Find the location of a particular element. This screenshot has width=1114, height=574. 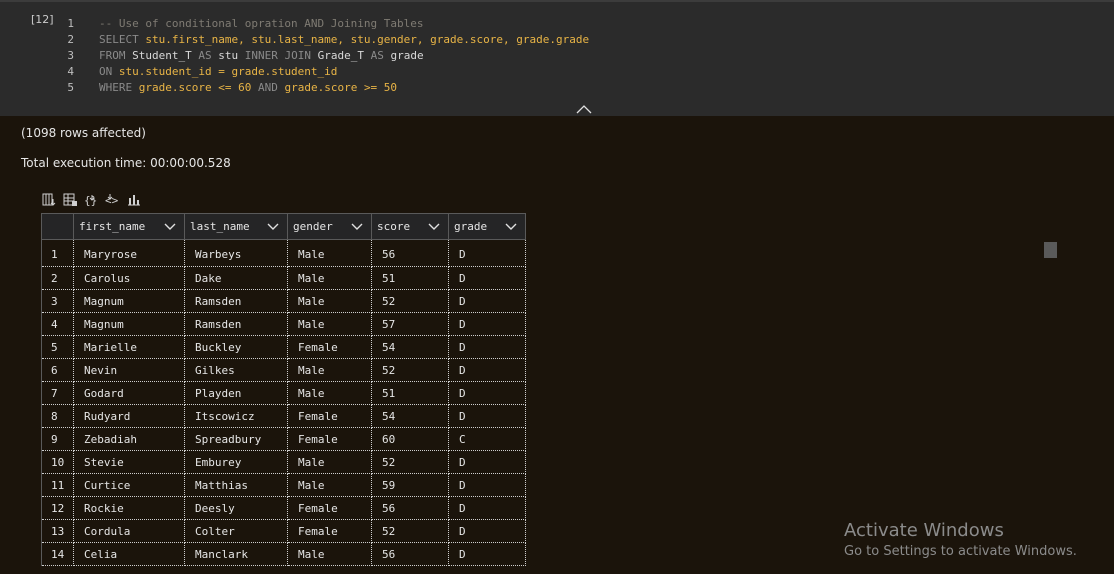

table-row: 7 Godard Playden Male 51 D is located at coordinates (283, 393).